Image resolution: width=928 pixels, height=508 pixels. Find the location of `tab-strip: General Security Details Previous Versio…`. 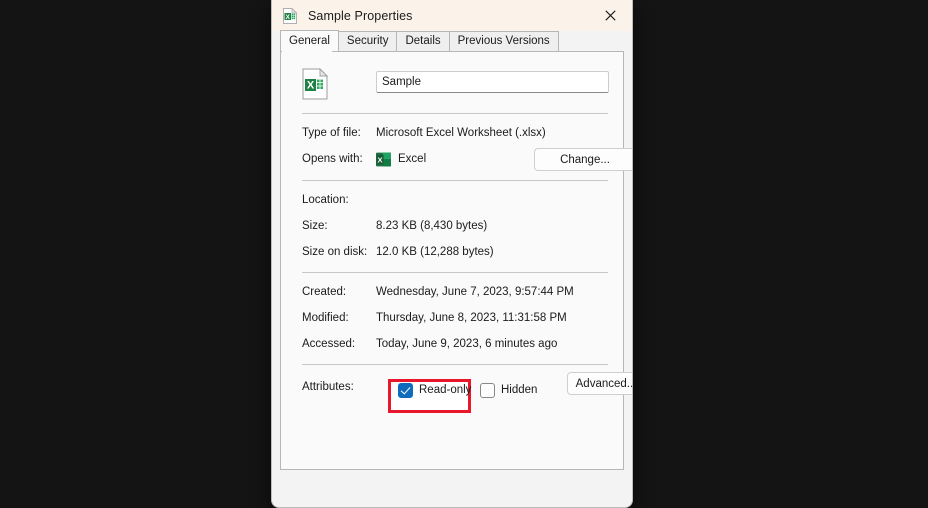

tab-strip: General Security Details Previous Versio… is located at coordinates (452, 40).